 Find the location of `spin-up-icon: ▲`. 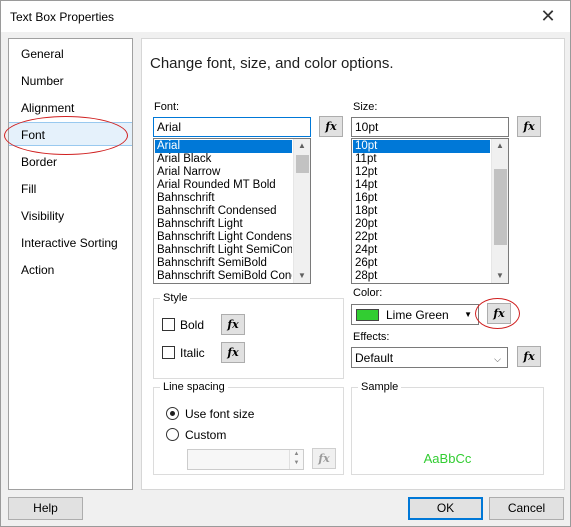

spin-up-icon: ▲ is located at coordinates (296, 454).